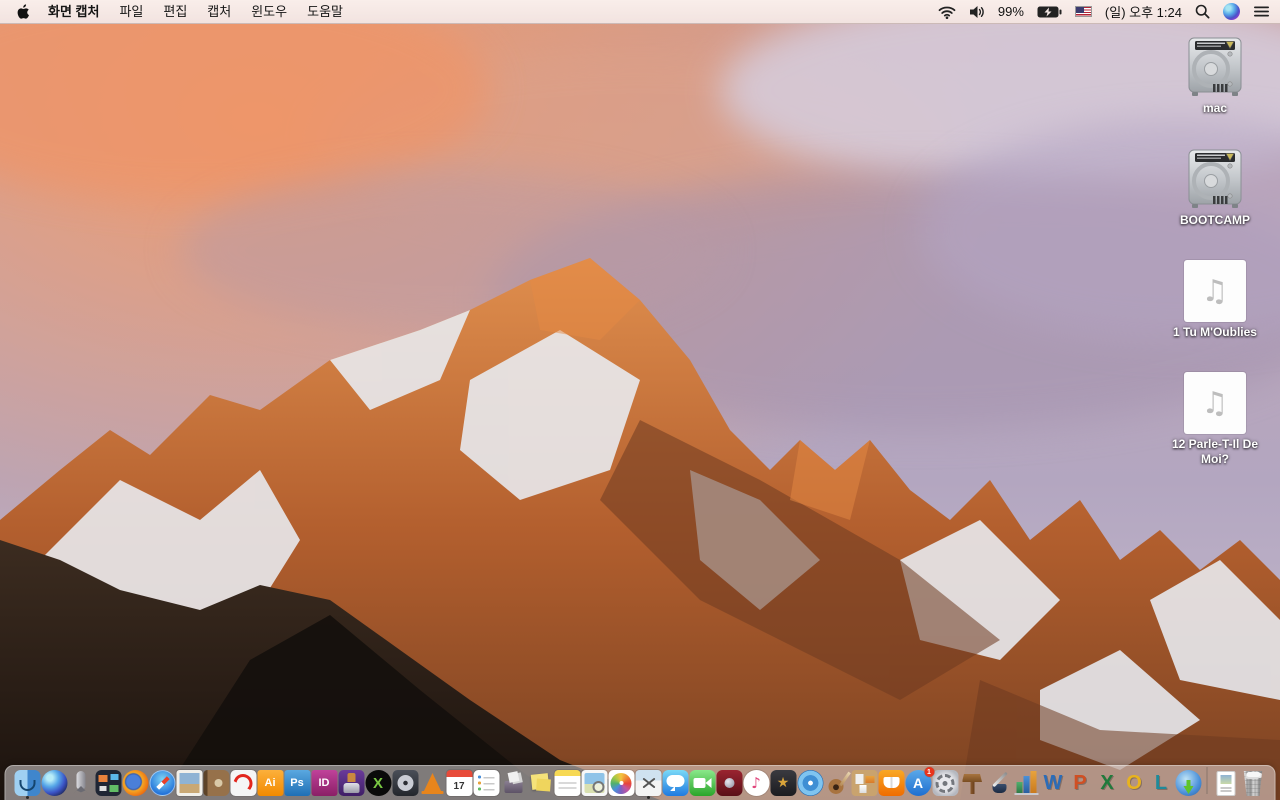  I want to click on x11-glyph: X, so click(377, 783).